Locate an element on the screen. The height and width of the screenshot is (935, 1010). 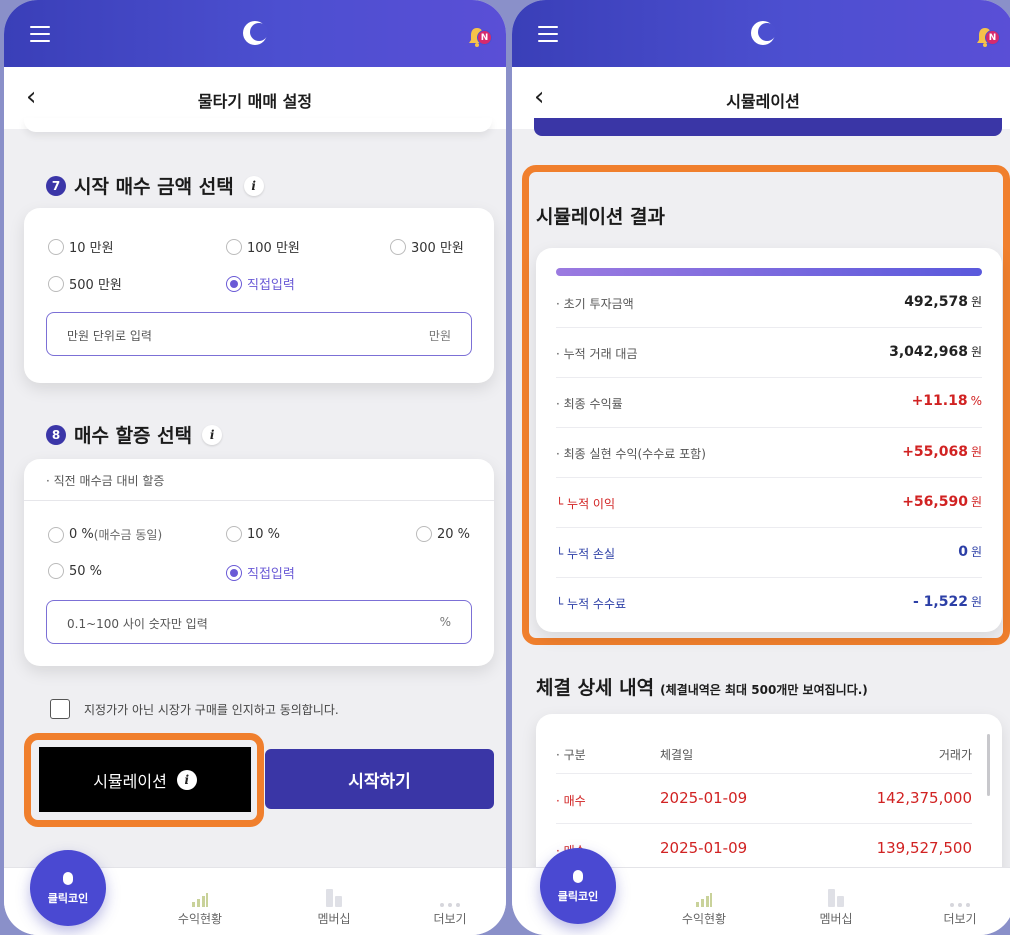
premium-input-unit: % is located at coordinates (445, 622).